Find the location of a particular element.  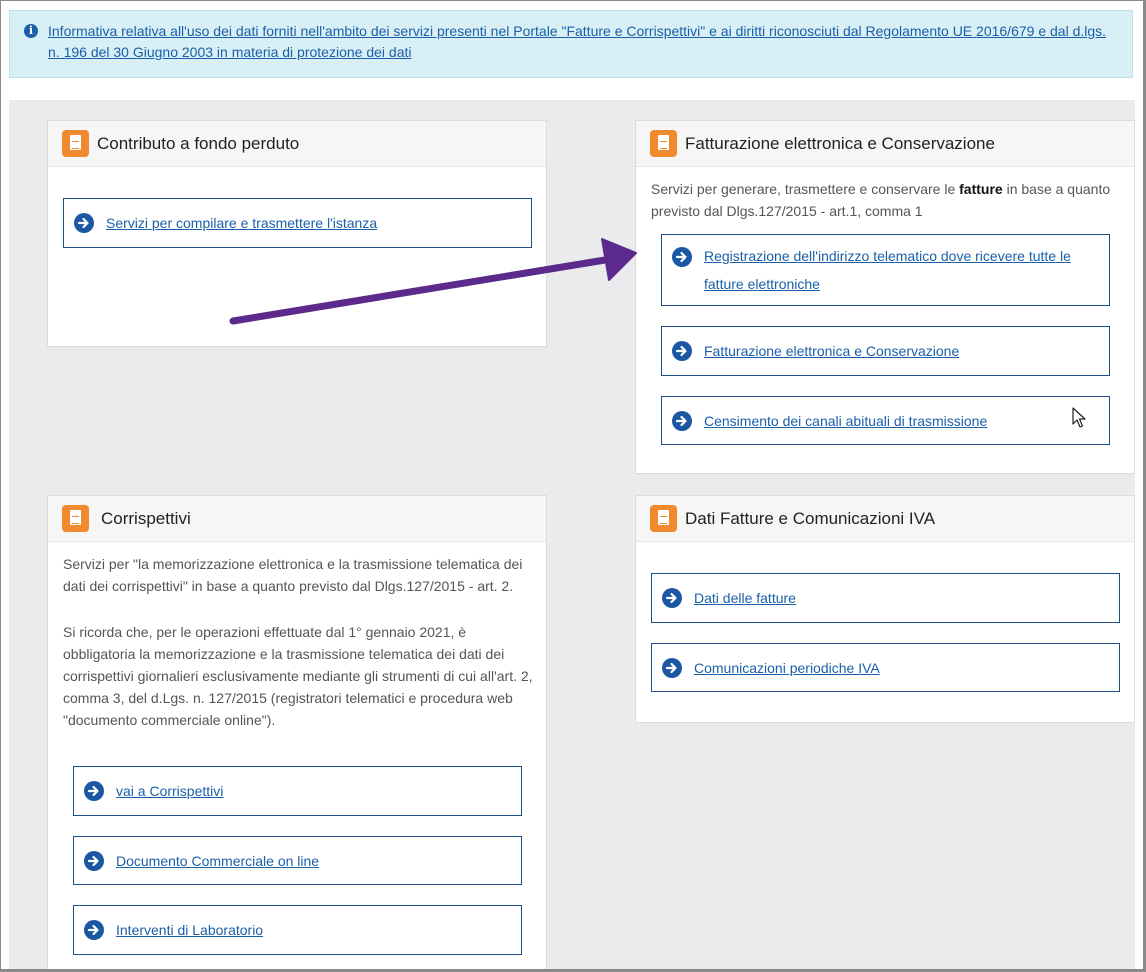

card-title: Corrispettivi is located at coordinates (146, 518).